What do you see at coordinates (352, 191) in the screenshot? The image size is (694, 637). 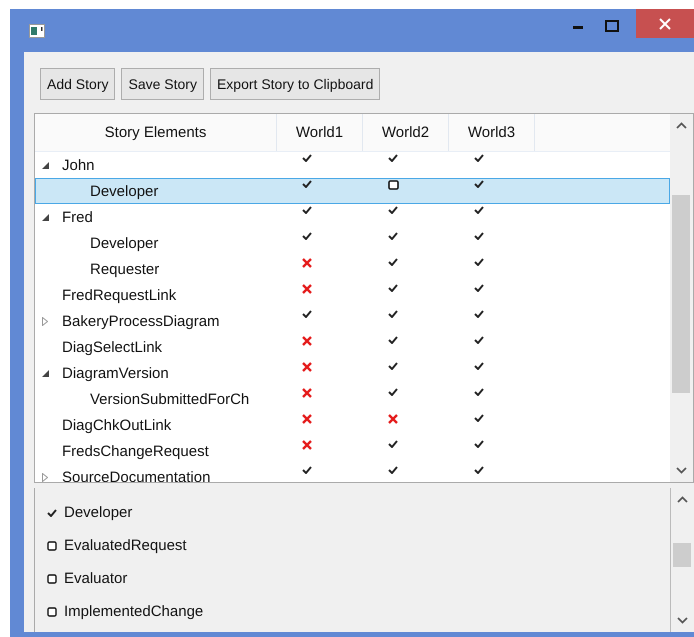 I see `selected-row: Developer` at bounding box center [352, 191].